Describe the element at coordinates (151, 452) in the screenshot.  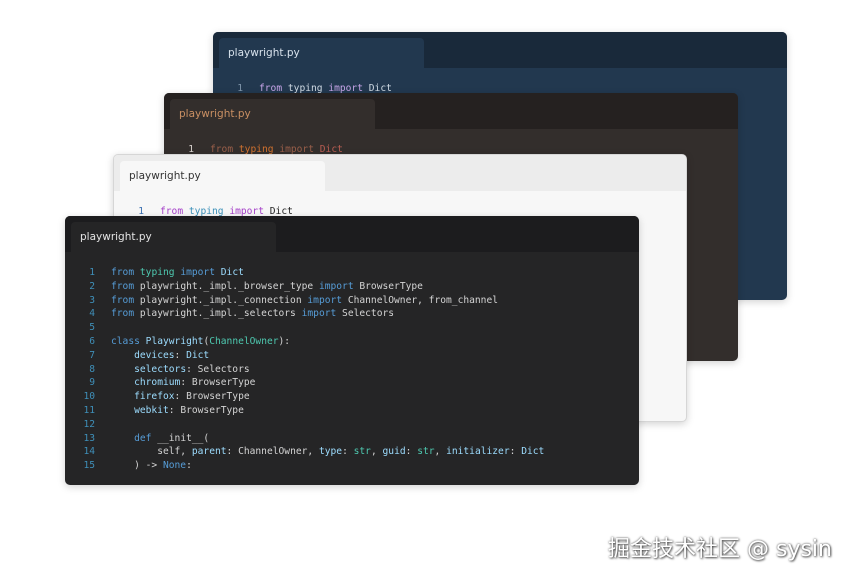
I see `code-token: self,` at that location.